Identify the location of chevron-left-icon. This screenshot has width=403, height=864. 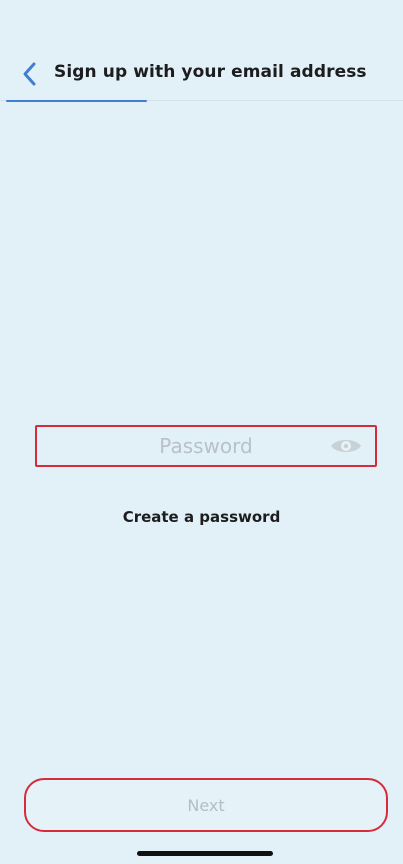
(29, 74).